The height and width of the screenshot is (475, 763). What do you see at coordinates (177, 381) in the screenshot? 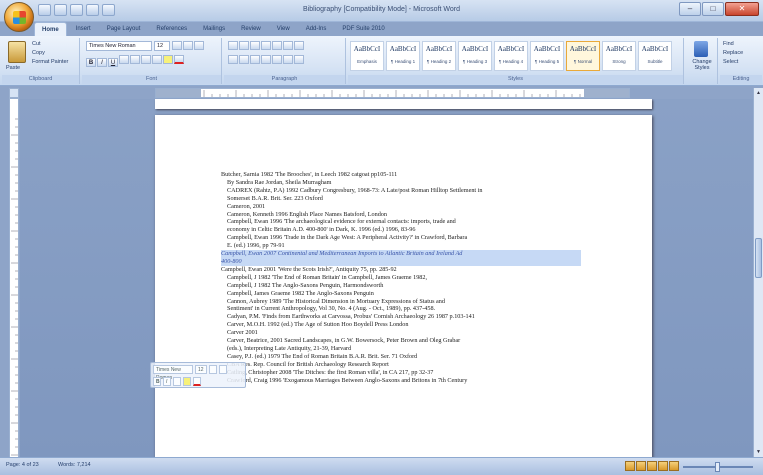
I see `mini-align-center-icon` at bounding box center [177, 381].